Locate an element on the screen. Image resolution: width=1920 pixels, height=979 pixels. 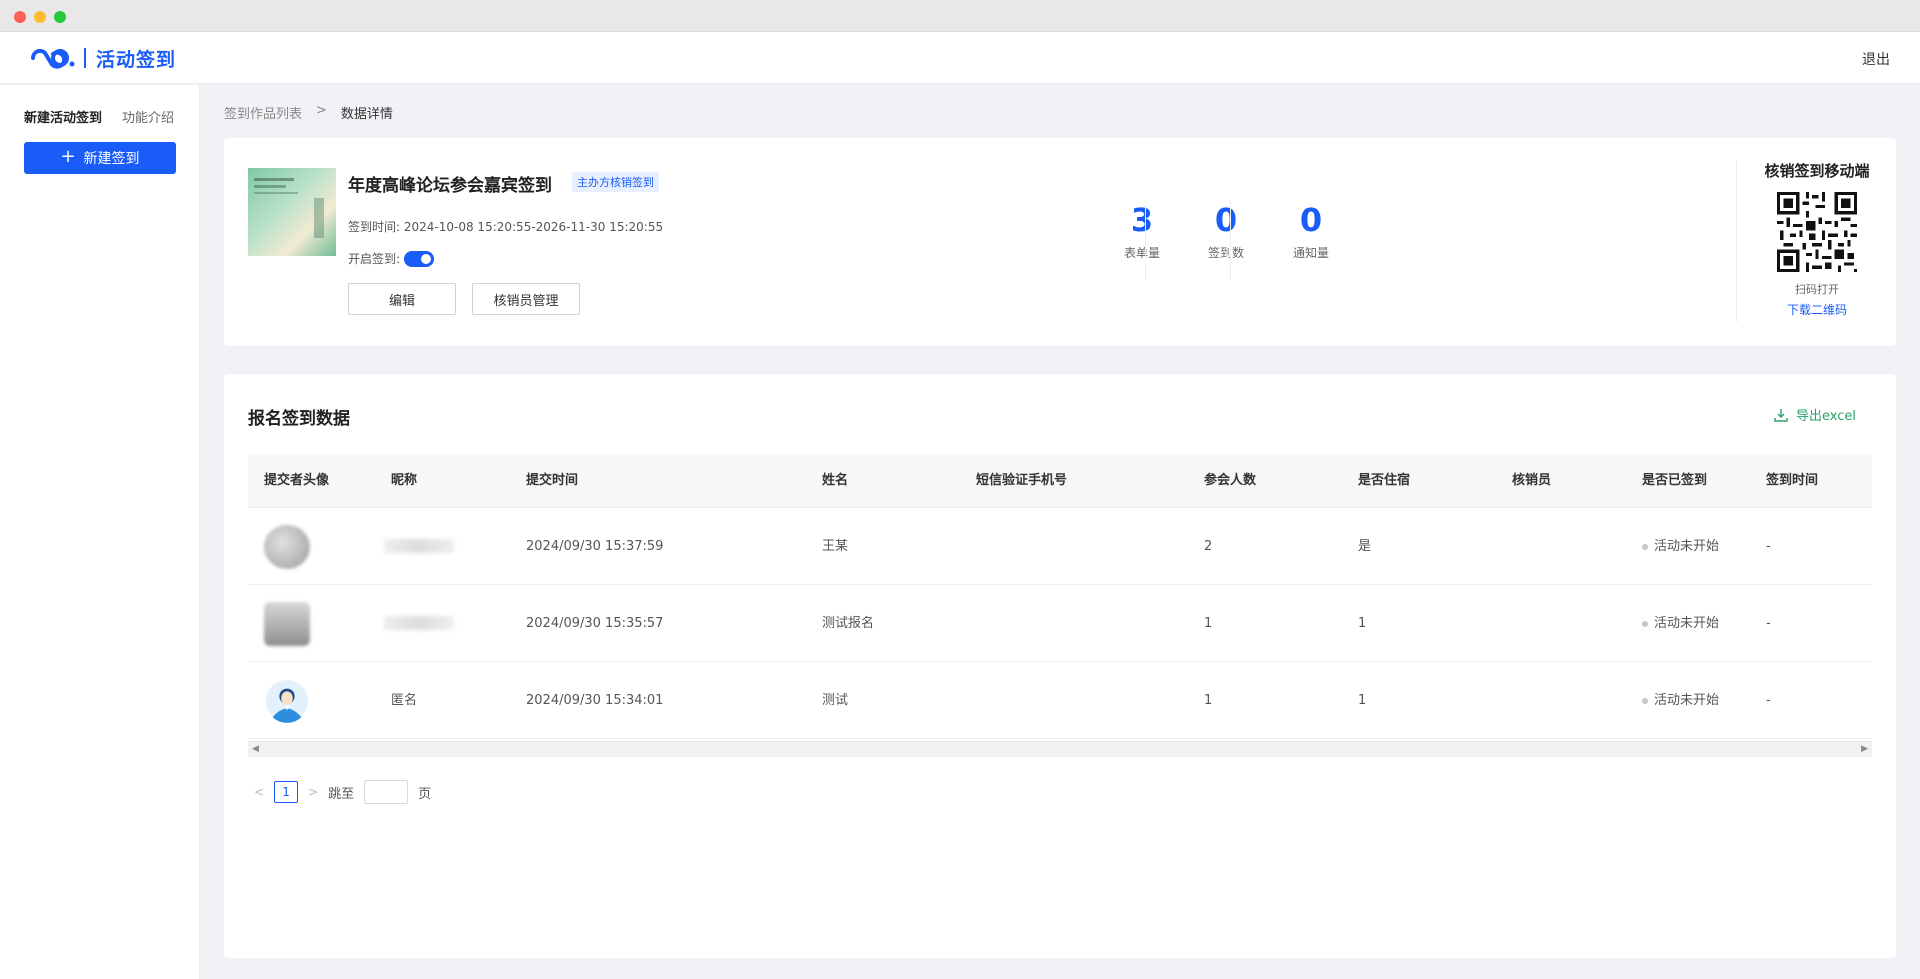
event-type-tag: 主办方核销签到 is located at coordinates (615, 182).